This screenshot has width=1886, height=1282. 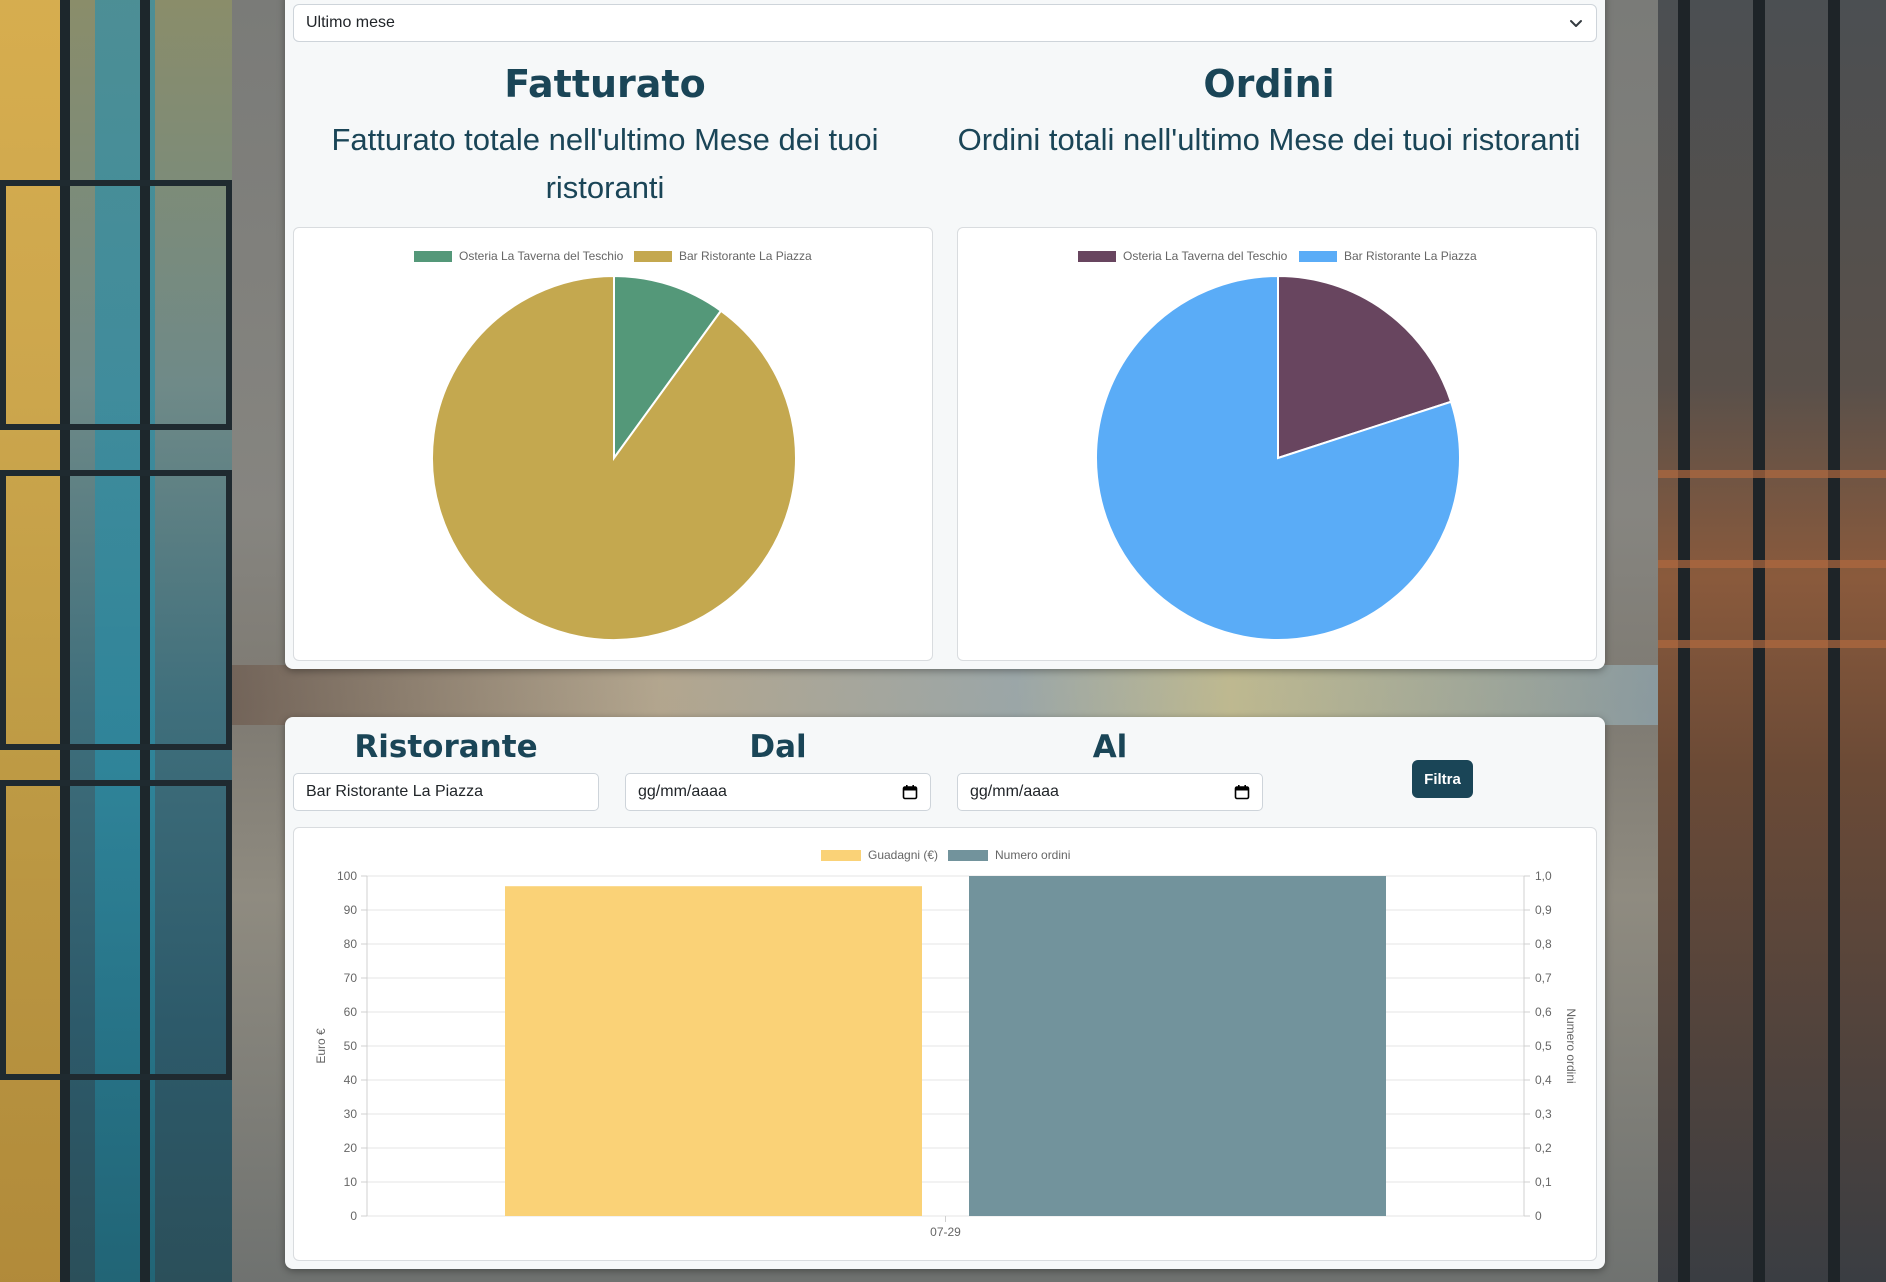 I want to click on from-date-input: gg/mm/aaaa, so click(x=778, y=792).